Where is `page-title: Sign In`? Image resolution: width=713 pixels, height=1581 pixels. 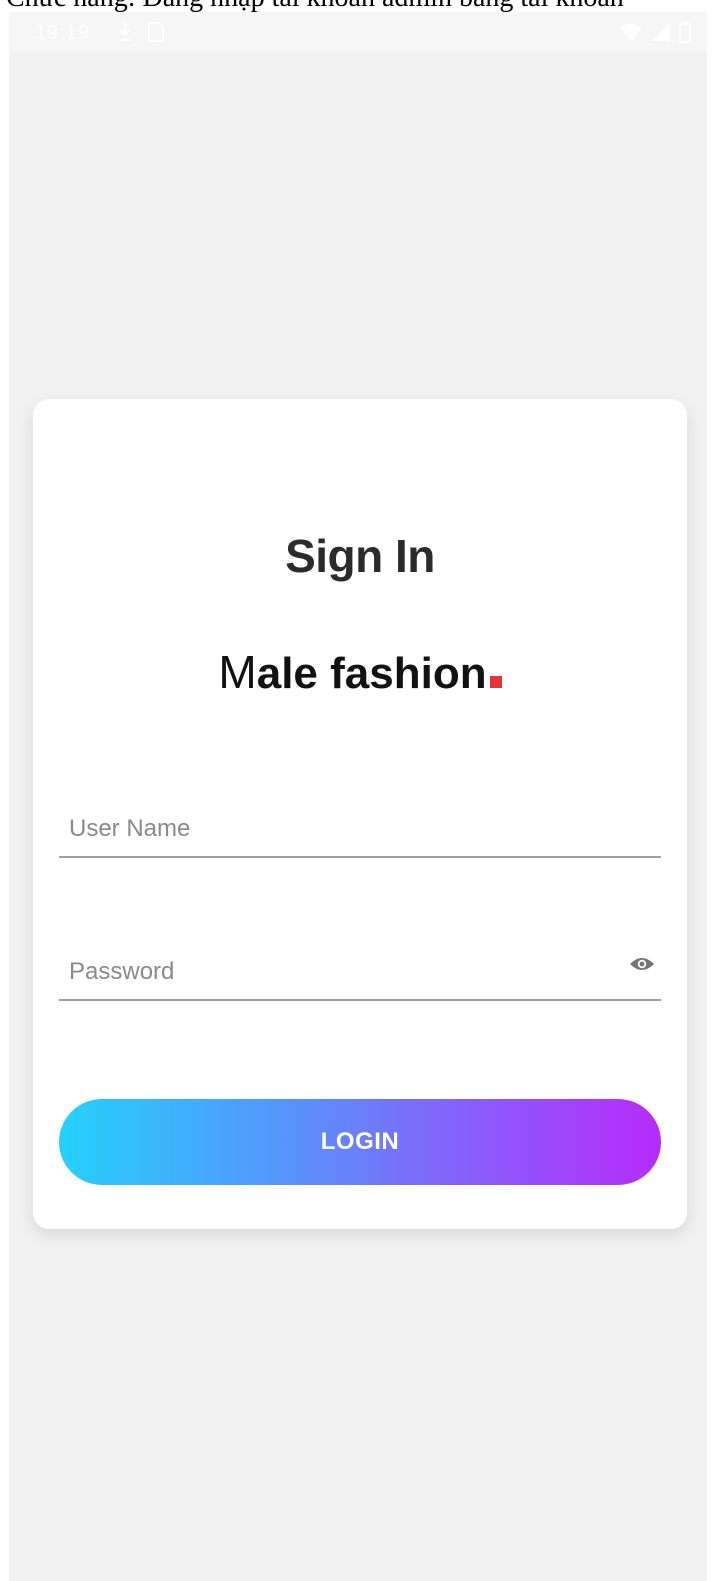 page-title: Sign In is located at coordinates (360, 556).